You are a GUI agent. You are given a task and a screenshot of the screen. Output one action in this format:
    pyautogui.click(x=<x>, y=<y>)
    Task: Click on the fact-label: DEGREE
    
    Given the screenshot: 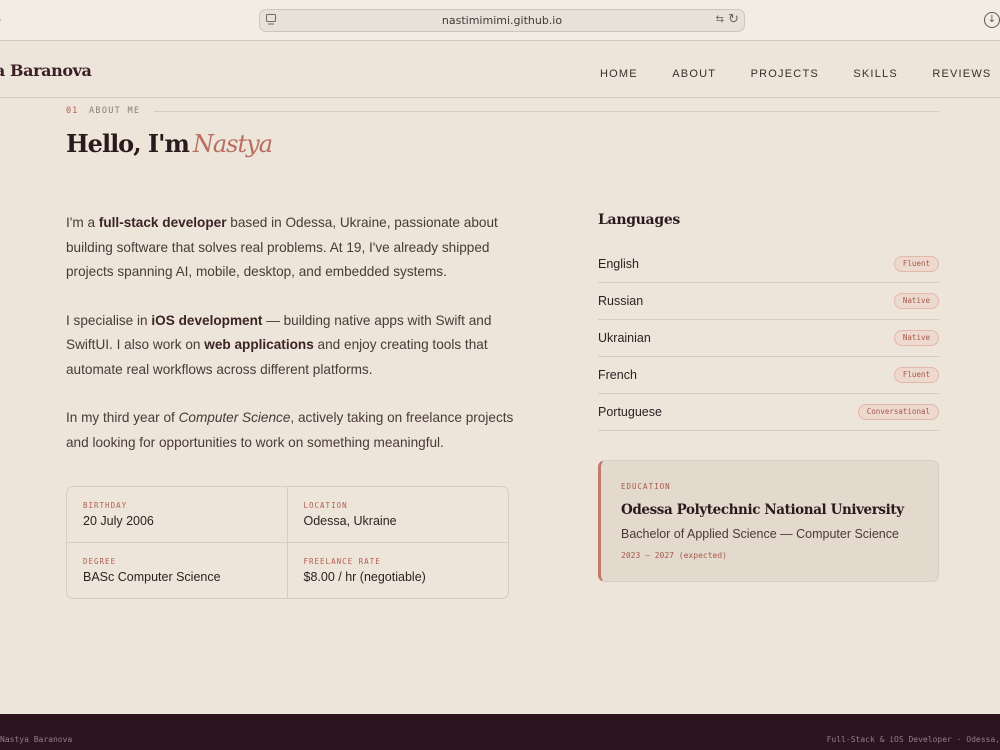 What is the action you would take?
    pyautogui.click(x=100, y=561)
    